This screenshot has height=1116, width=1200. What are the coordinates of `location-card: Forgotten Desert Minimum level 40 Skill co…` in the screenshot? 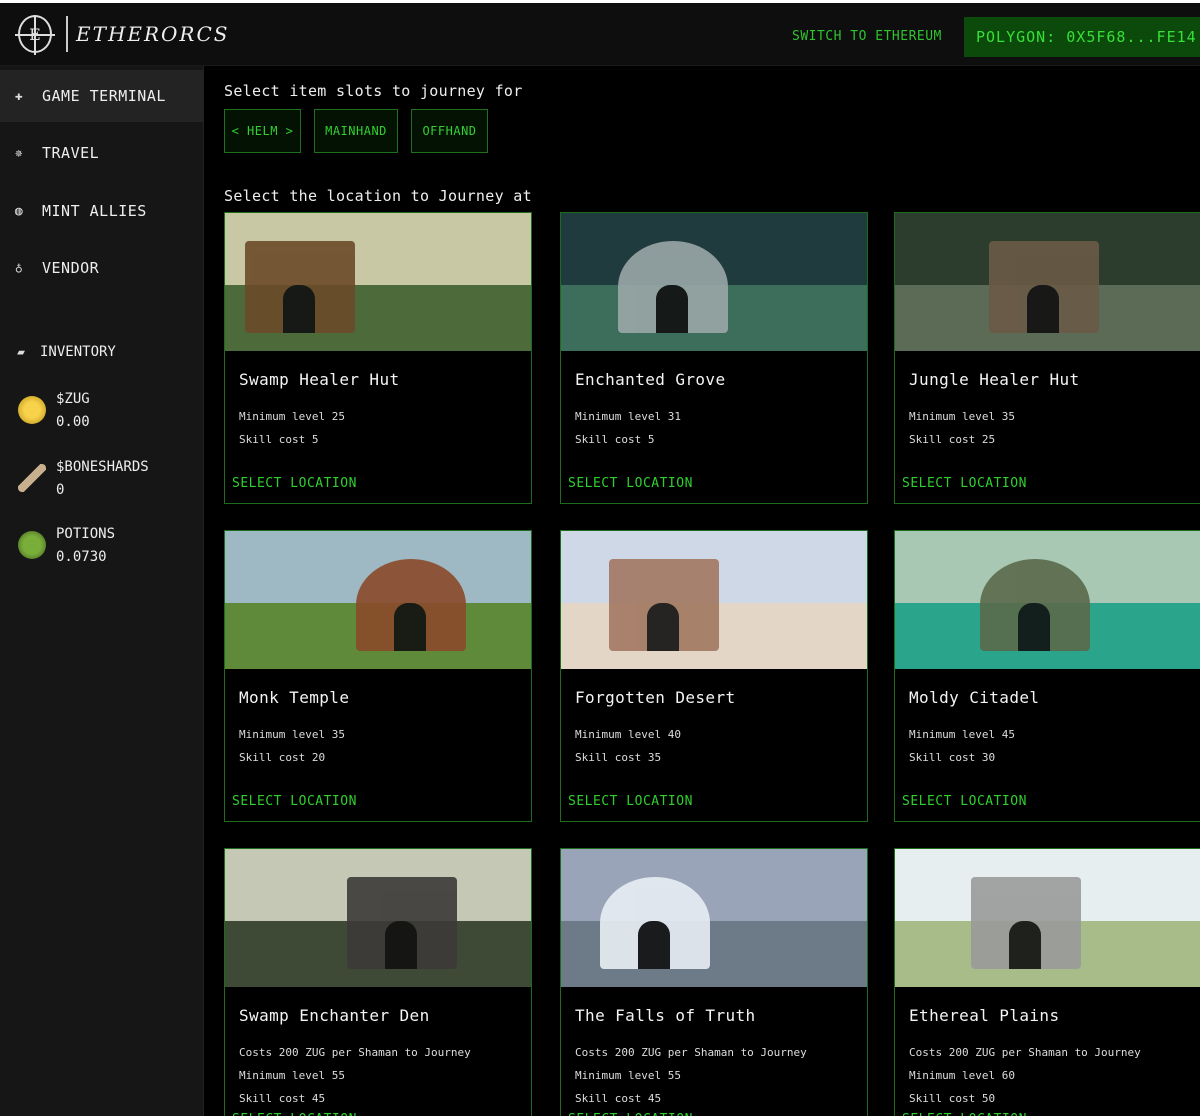 It's located at (714, 676).